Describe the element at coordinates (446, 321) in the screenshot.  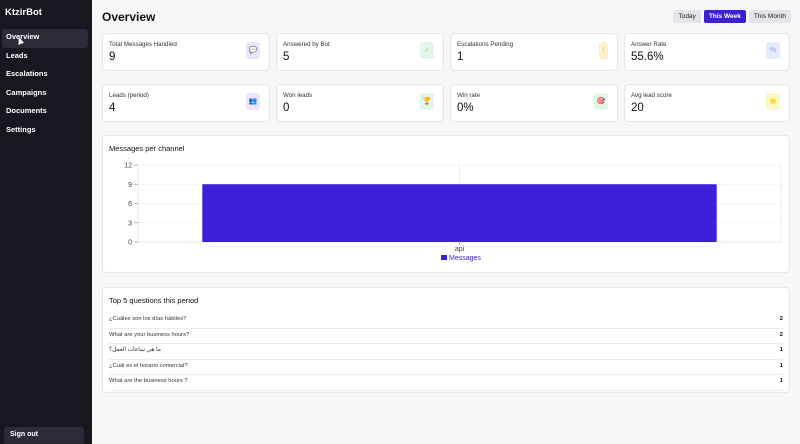
I see `list-item: ¿Cuáles son los días hábiles? 2` at that location.